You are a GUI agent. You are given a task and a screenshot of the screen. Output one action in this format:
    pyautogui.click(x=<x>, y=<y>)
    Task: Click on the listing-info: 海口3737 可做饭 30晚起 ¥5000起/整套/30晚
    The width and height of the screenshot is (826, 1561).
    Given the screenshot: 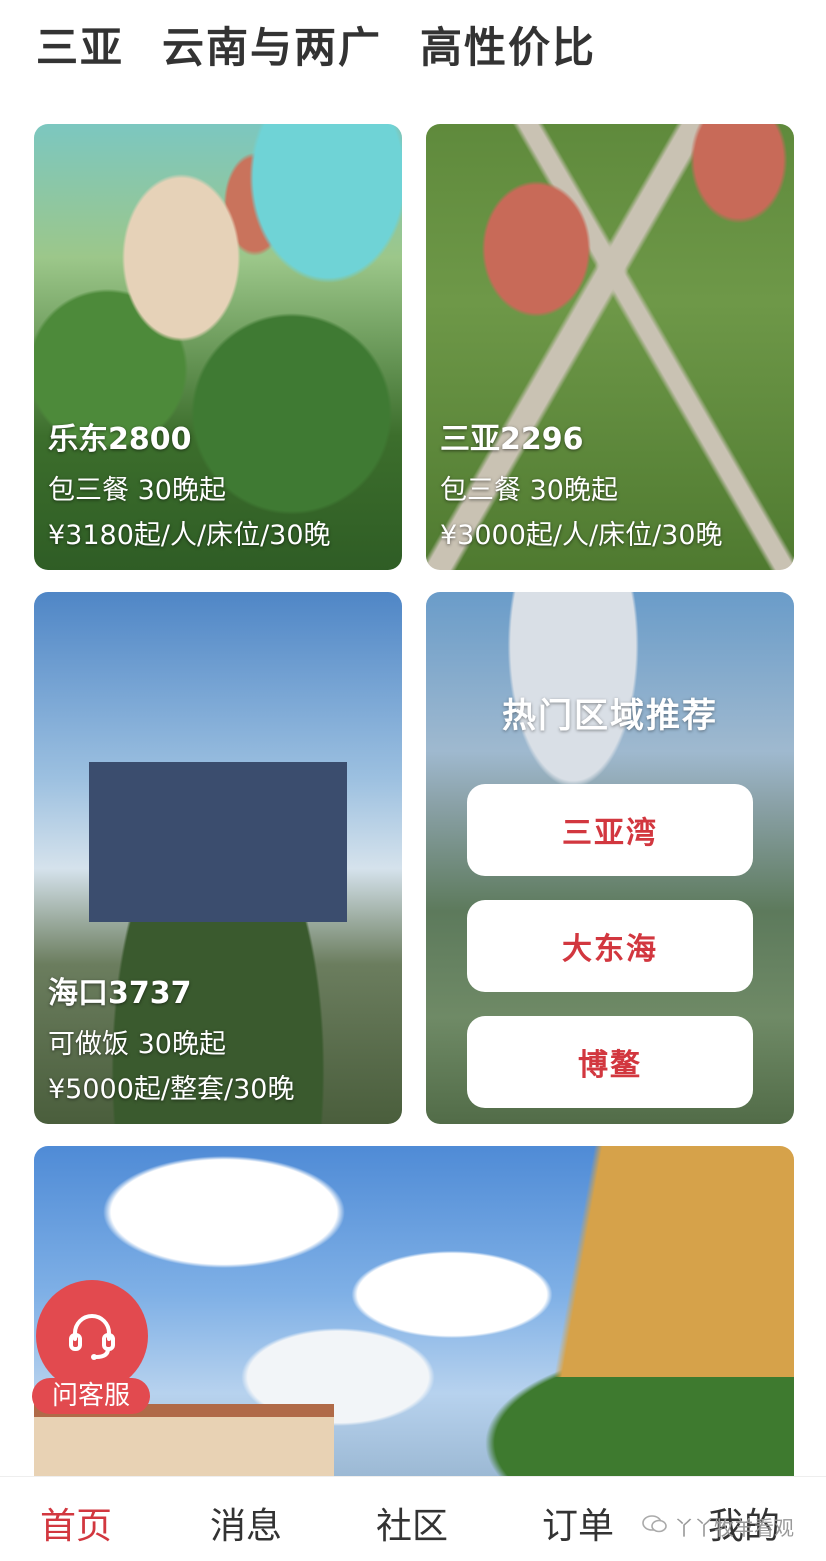 What is the action you would take?
    pyautogui.click(x=218, y=1046)
    